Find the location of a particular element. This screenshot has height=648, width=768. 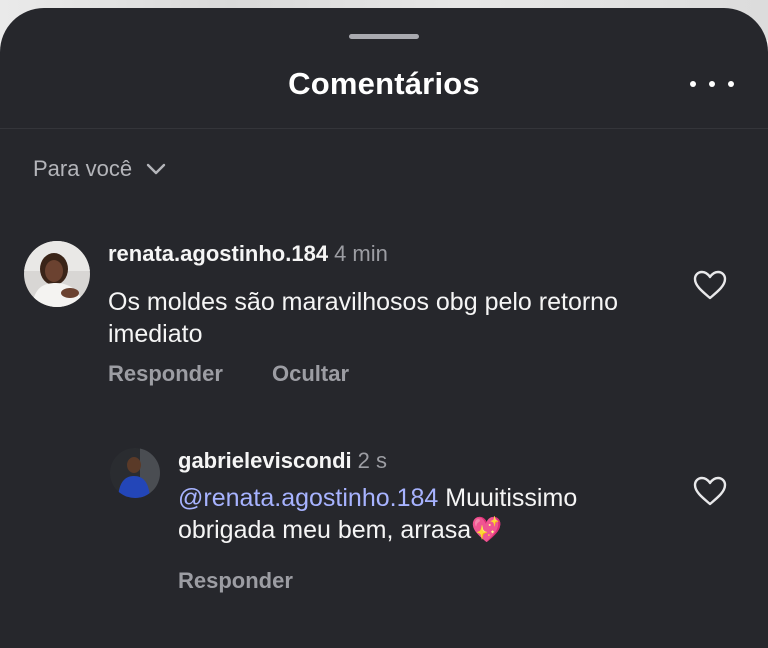

reply-avatar is located at coordinates (135, 473).